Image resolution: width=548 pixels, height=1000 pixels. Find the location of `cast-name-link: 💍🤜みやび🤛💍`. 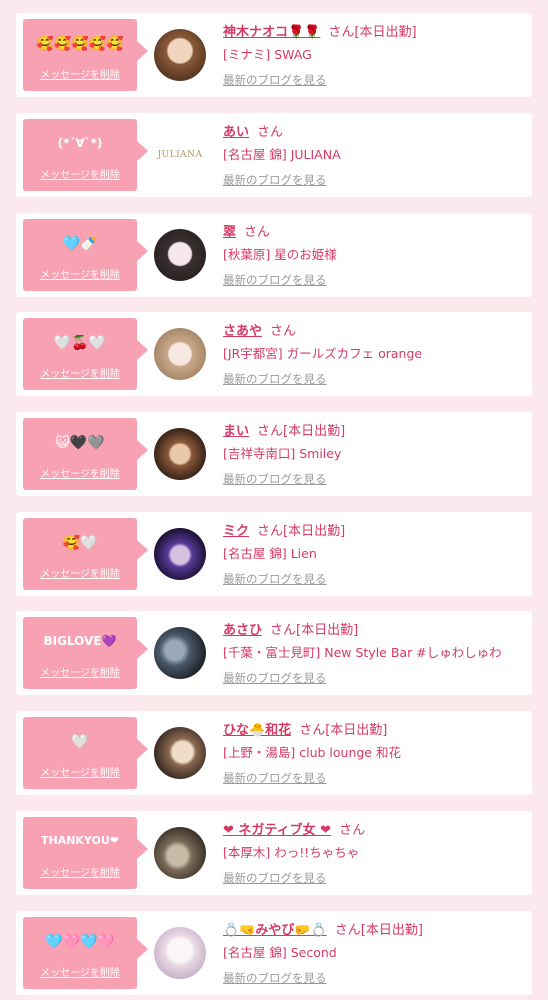

cast-name-link: 💍🤜みやび🤛💍 is located at coordinates (275, 930).